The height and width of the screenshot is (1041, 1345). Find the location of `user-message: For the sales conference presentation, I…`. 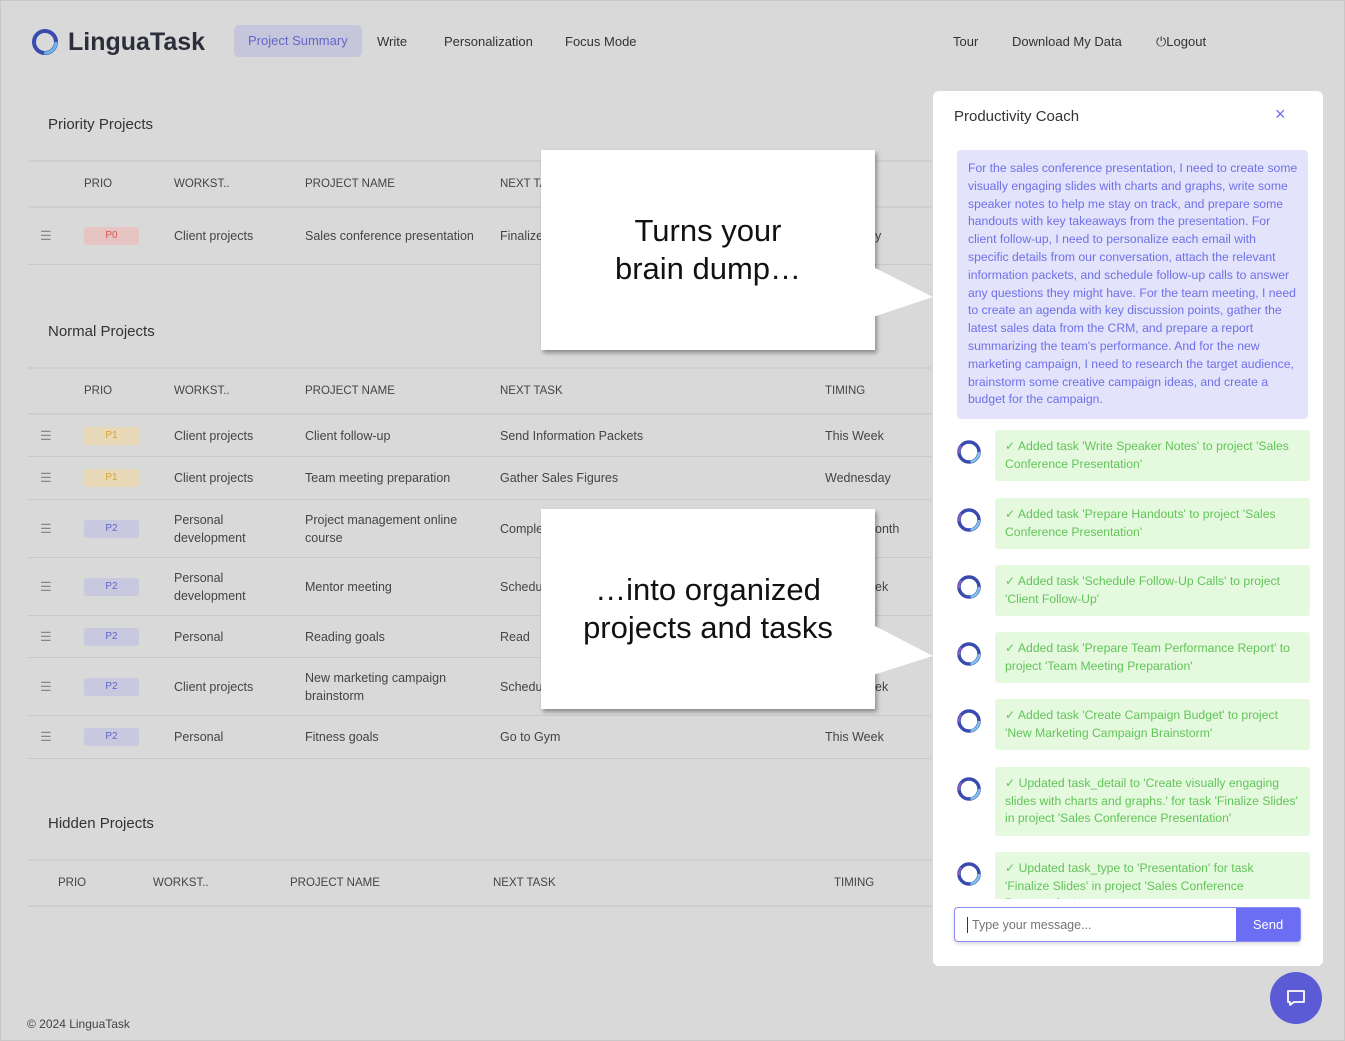

user-message: For the sales conference presentation, I… is located at coordinates (1132, 285).